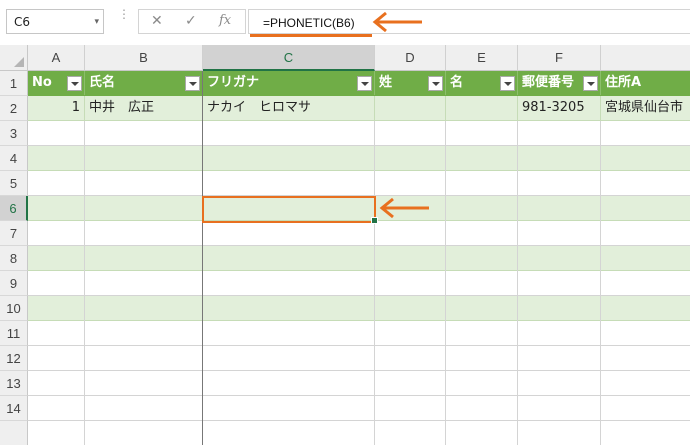 The width and height of the screenshot is (690, 445). Describe the element at coordinates (55, 21) in the screenshot. I see `name-box: C6 ▾` at that location.